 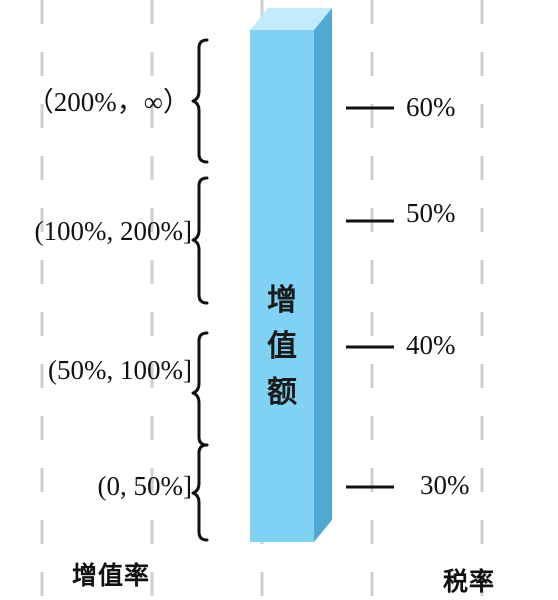 I want to click on rate-label-3: 40%, so click(x=431, y=345).